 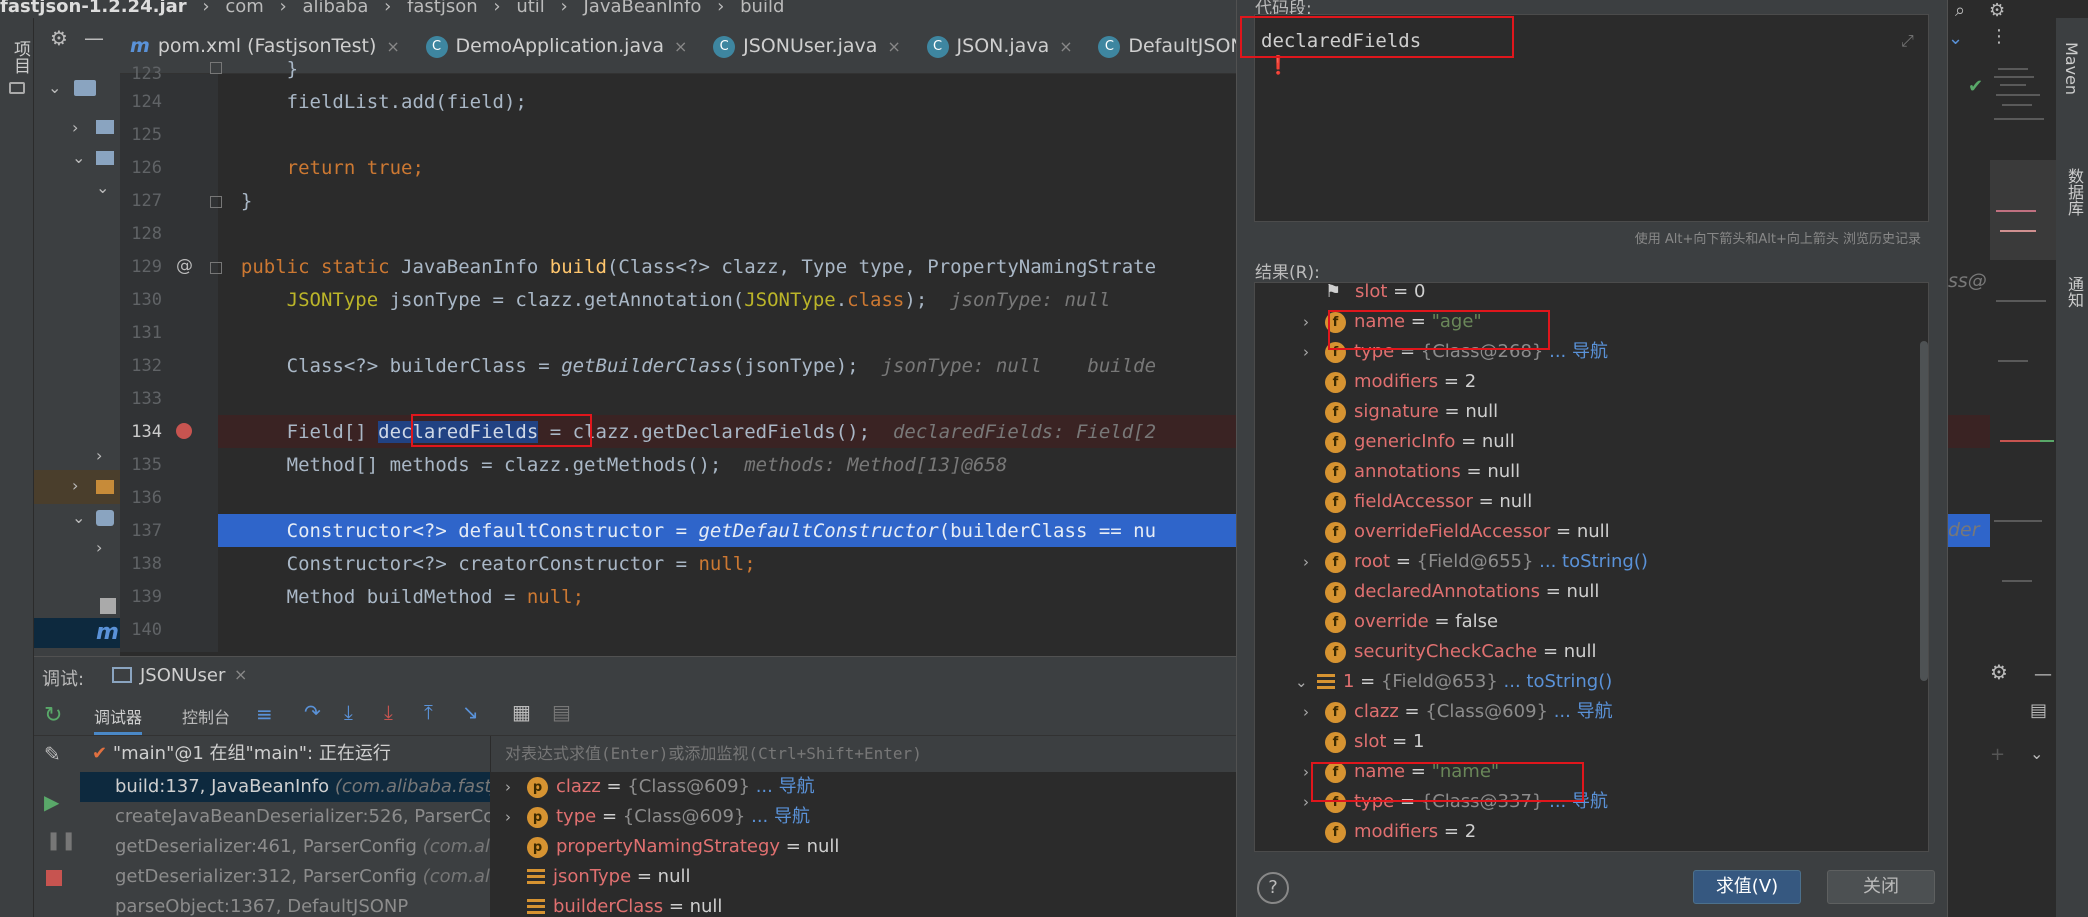 I want to click on code-line-127: }, so click(x=727, y=201).